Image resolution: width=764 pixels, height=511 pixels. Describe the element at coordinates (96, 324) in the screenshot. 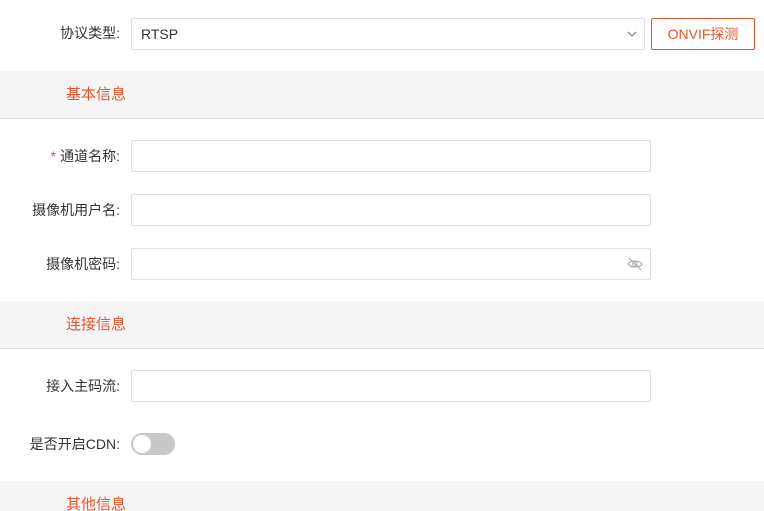

I see `section-connection-info-title: 连接信息` at that location.